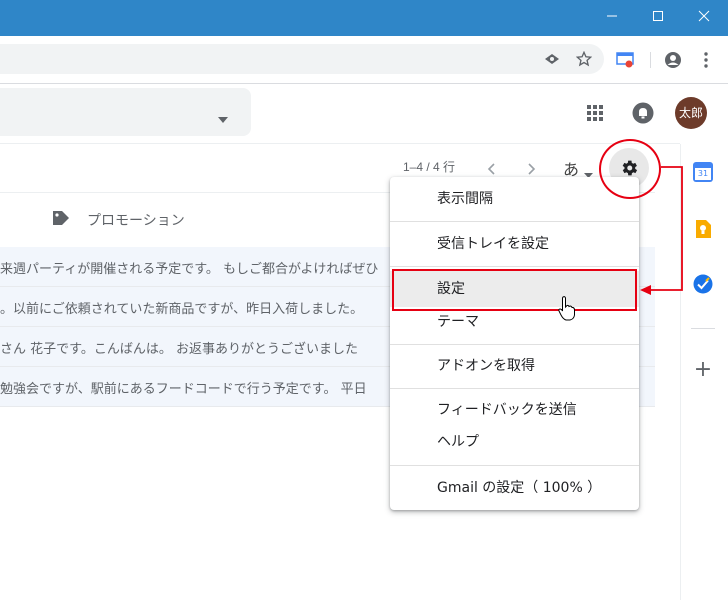 The width and height of the screenshot is (728, 600). I want to click on close-icon, so click(704, 16).